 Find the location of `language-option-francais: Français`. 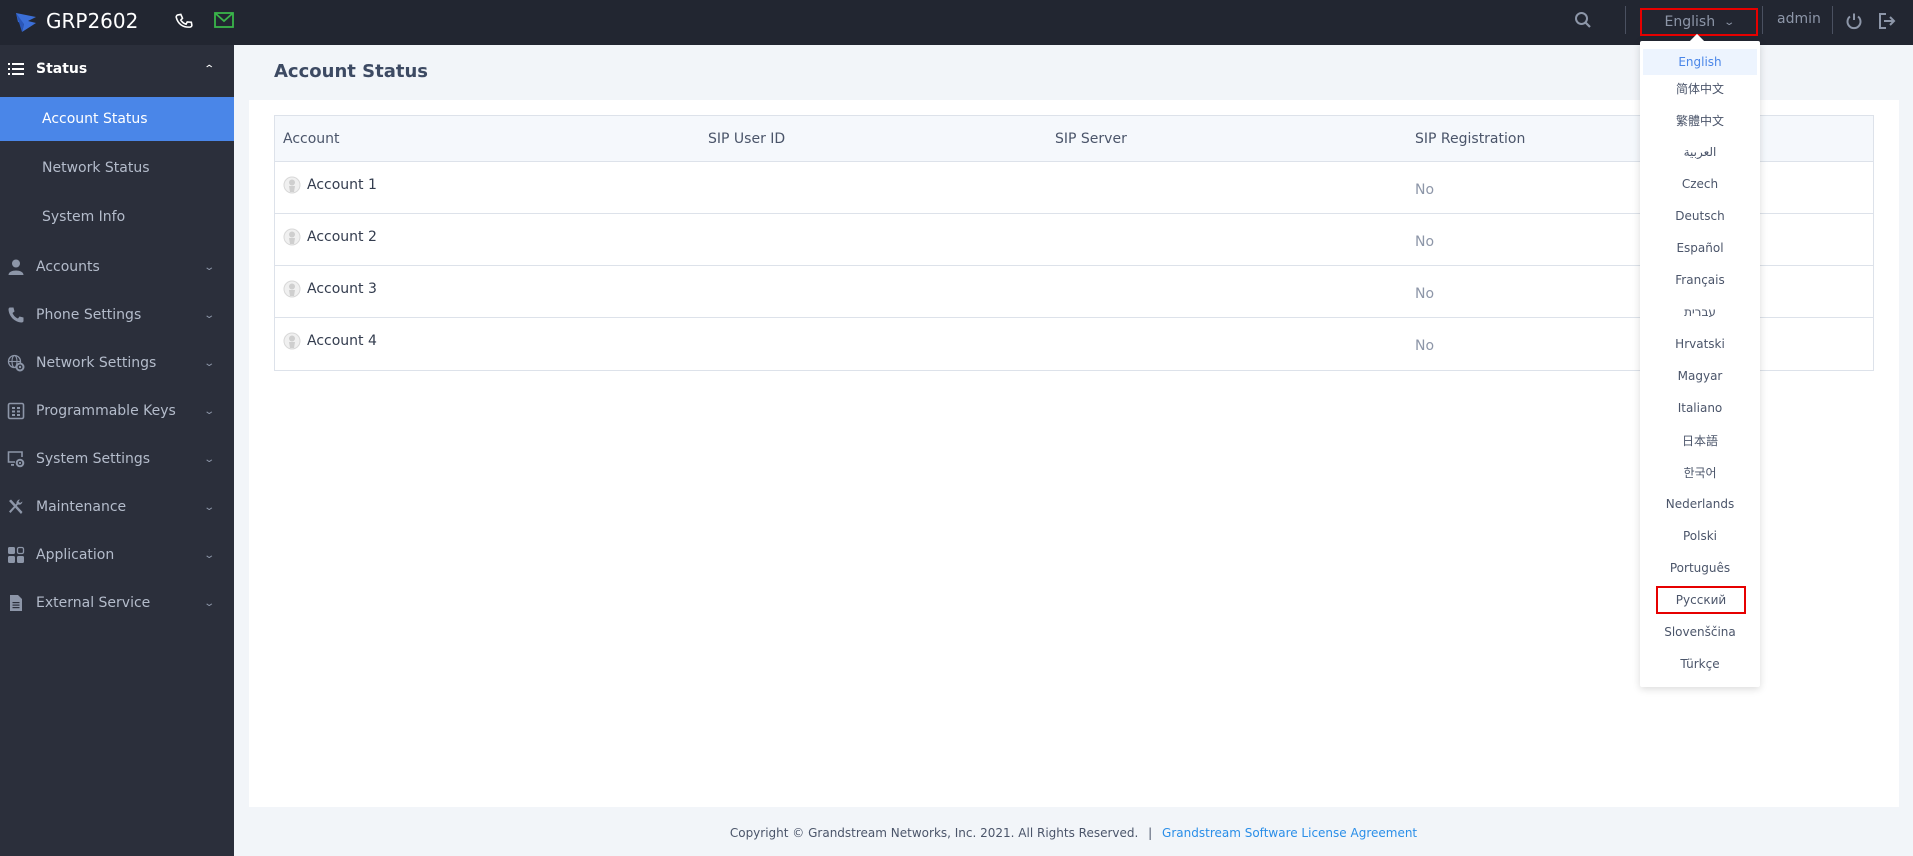

language-option-francais: Français is located at coordinates (1700, 280).